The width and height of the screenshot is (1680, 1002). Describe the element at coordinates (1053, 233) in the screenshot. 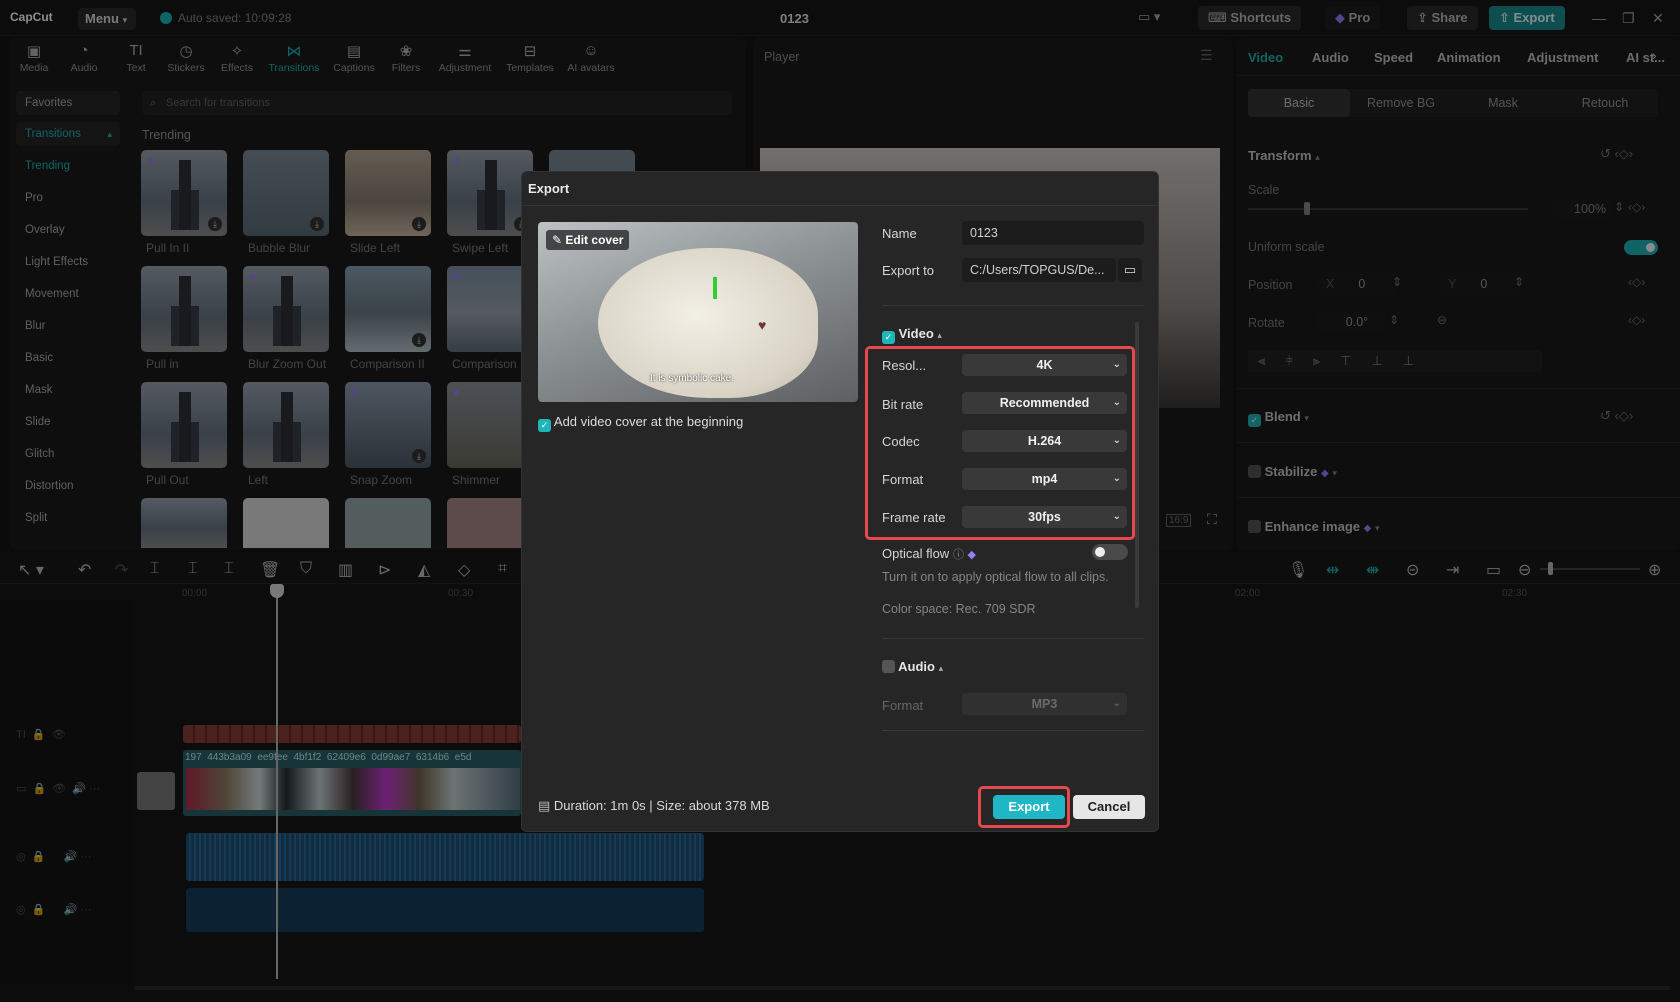

I see `name-input: 0123` at that location.